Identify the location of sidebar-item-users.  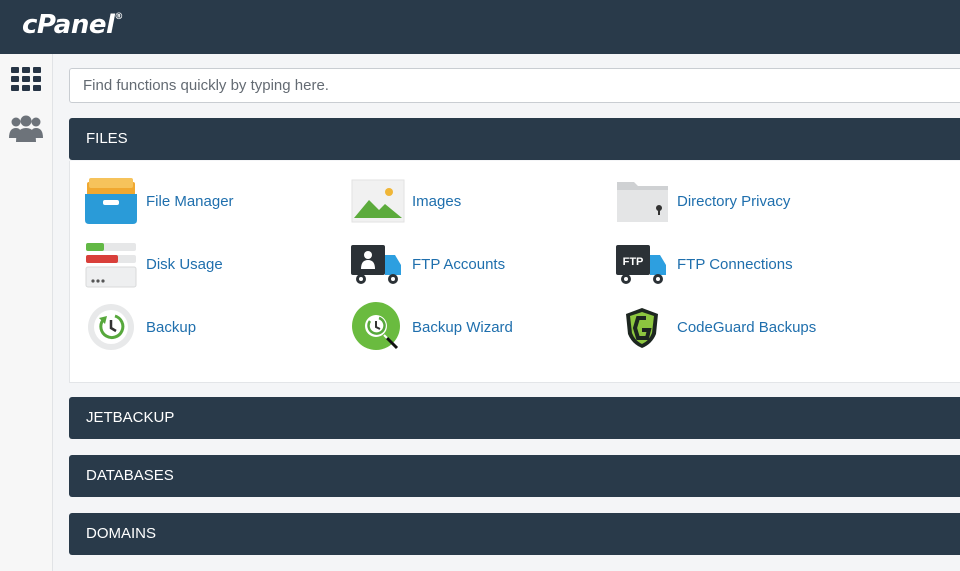
(26, 129).